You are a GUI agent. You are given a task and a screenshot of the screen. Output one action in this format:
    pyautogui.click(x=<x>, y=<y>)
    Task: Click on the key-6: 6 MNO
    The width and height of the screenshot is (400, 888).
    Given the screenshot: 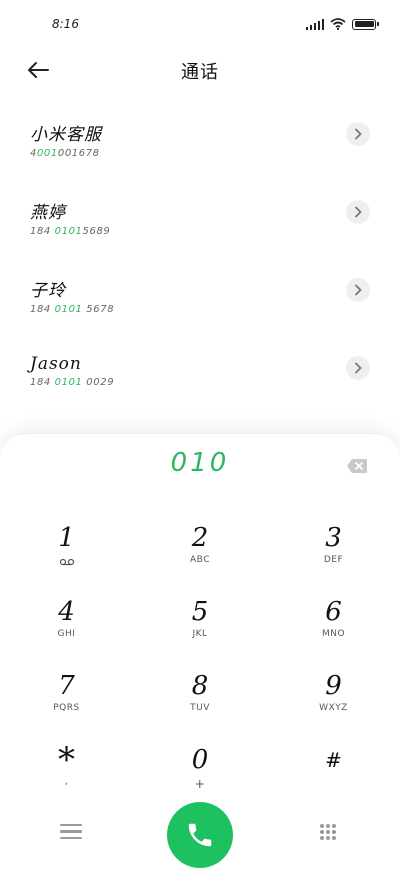 What is the action you would take?
    pyautogui.click(x=333, y=631)
    